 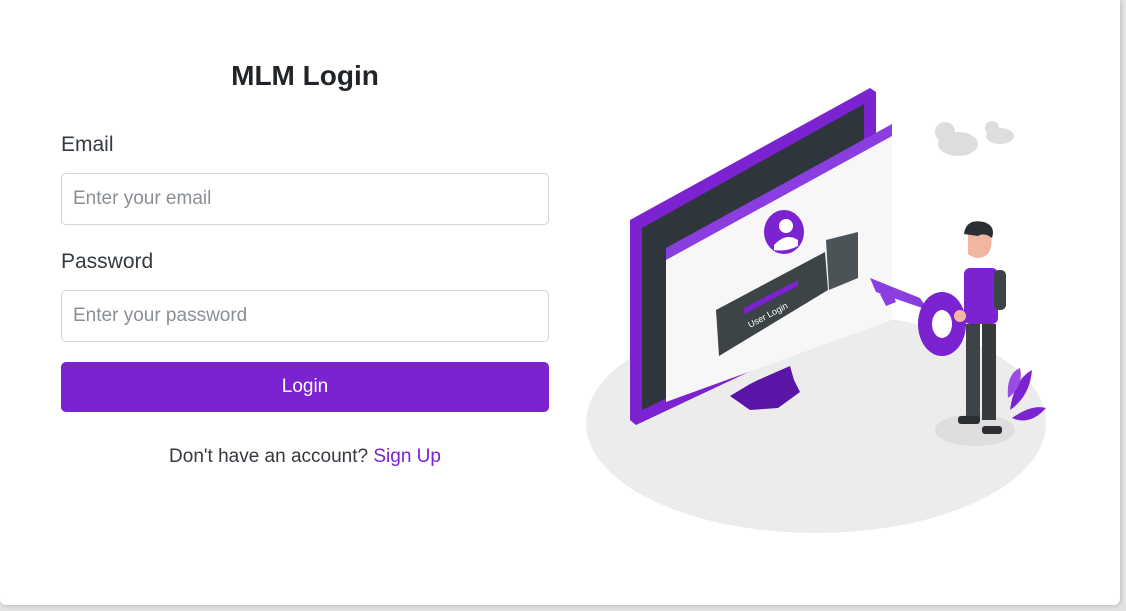 What do you see at coordinates (87, 144) in the screenshot?
I see `email-label: Email` at bounding box center [87, 144].